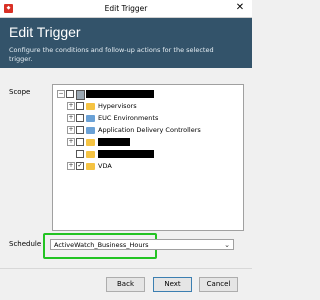  I want to click on tree-item-hypervisors: + Hypervisors, so click(152, 106).